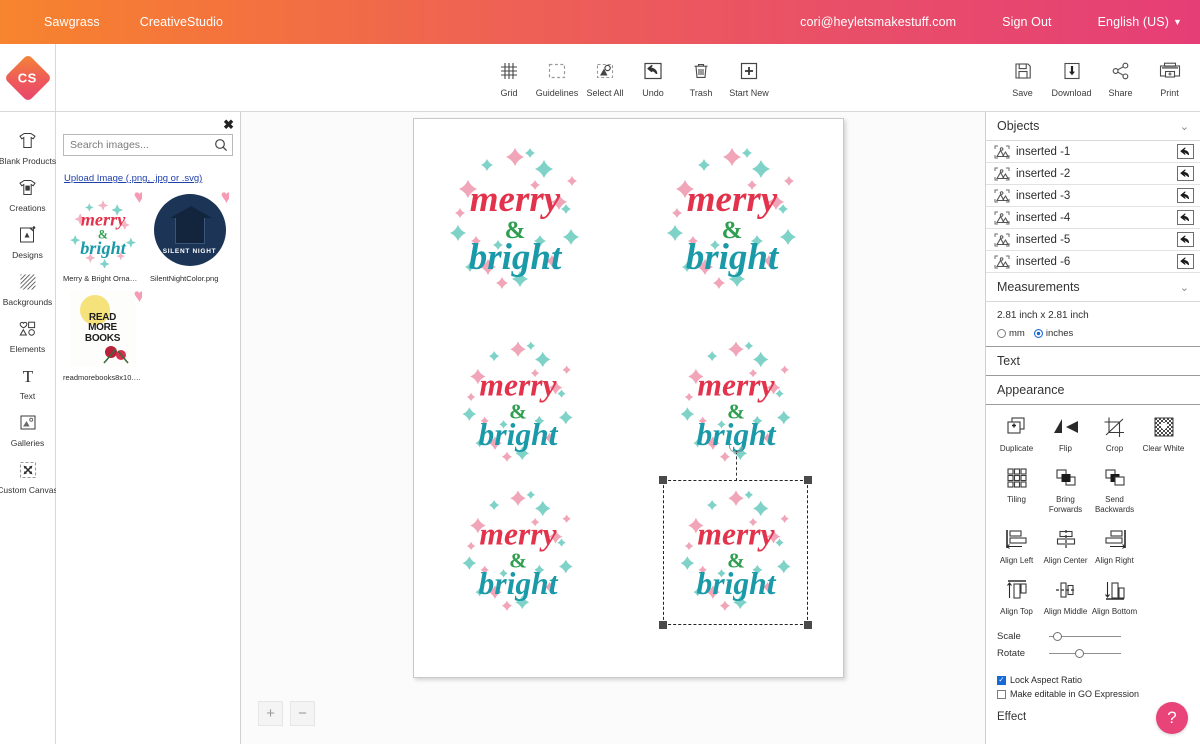 This screenshot has height=744, width=1200. I want to click on help-button: ?, so click(1172, 718).